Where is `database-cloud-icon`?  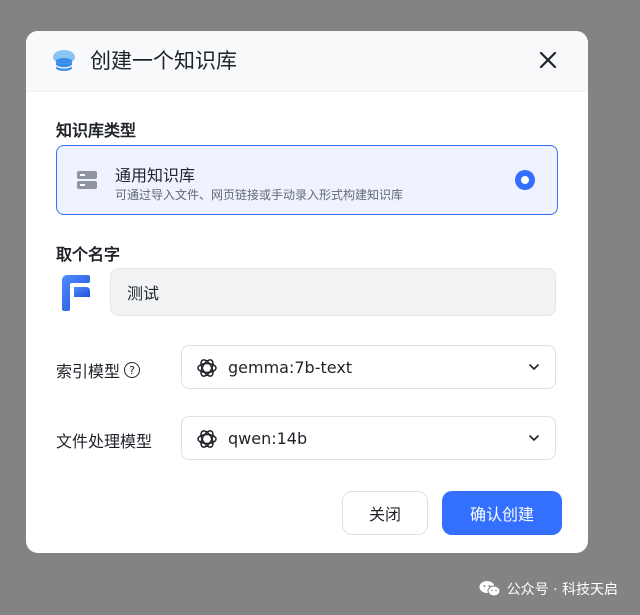
database-cloud-icon is located at coordinates (64, 60).